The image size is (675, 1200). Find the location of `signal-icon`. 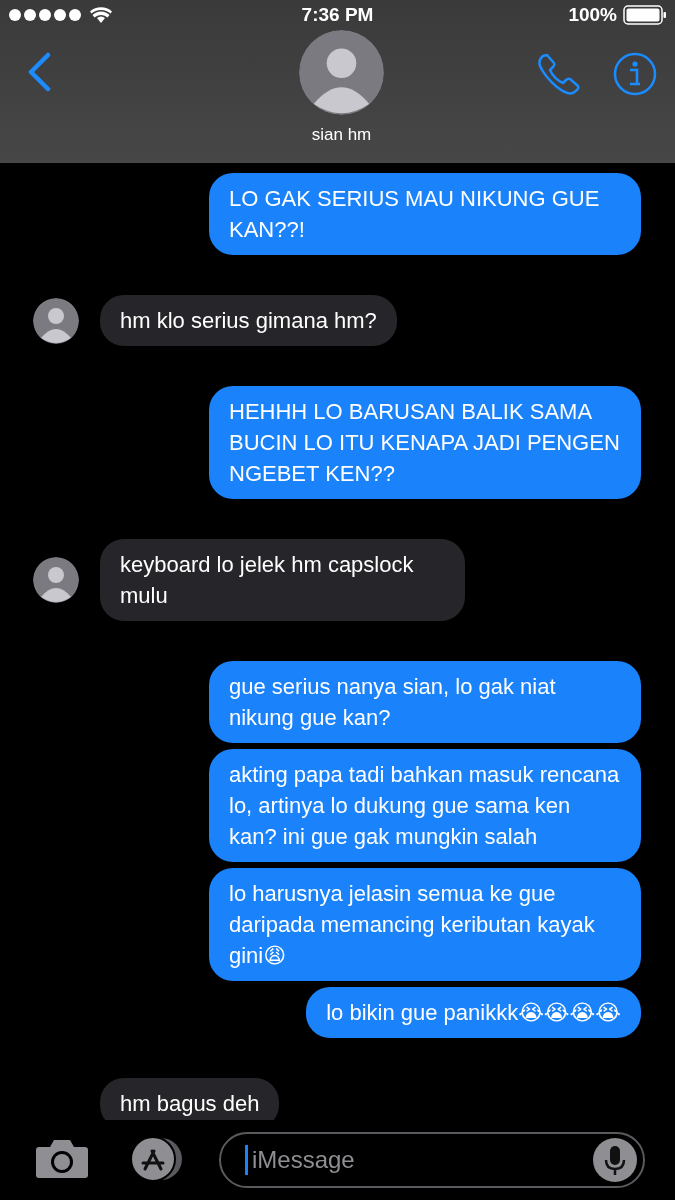

signal-icon is located at coordinates (46, 15).